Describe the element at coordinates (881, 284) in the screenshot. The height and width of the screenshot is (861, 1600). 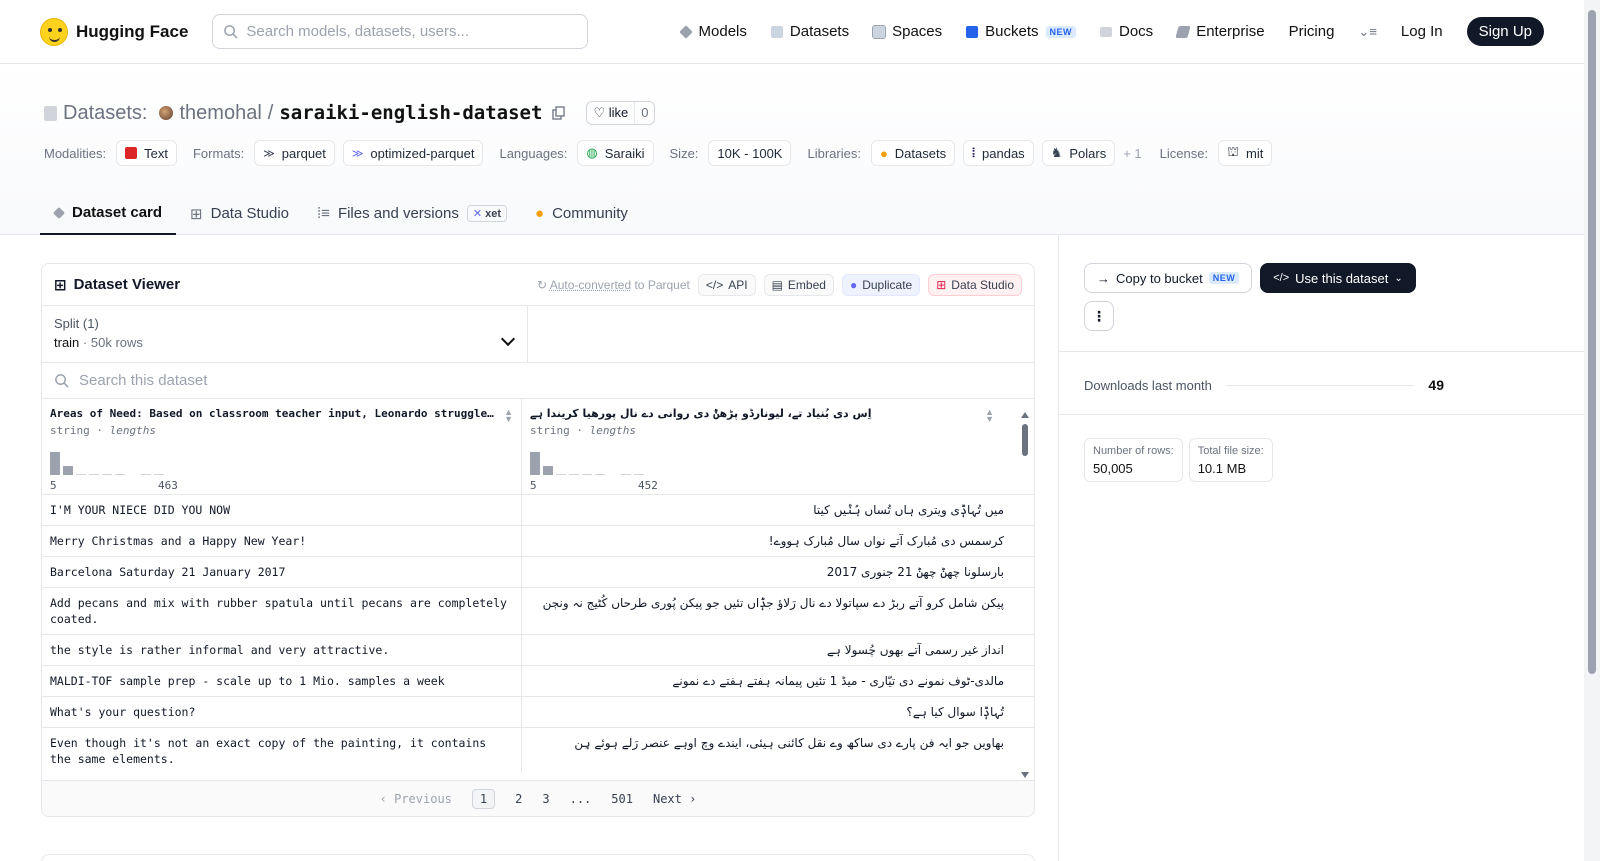
I see `duplicate-button: ● Duplicate` at that location.